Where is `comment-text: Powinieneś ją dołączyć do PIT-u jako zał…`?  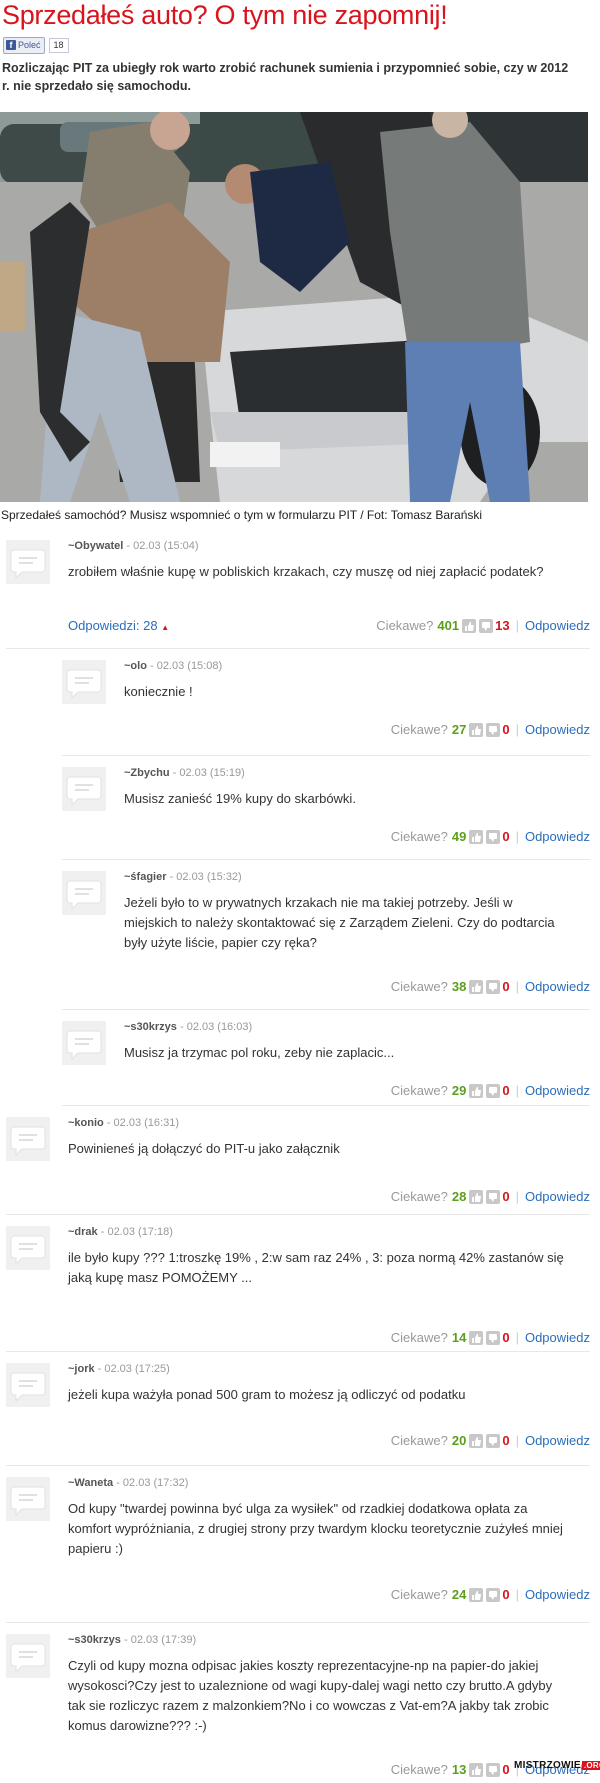
comment-text: Powinieneś ją dołączyć do PIT-u jako zał… is located at coordinates (204, 1148).